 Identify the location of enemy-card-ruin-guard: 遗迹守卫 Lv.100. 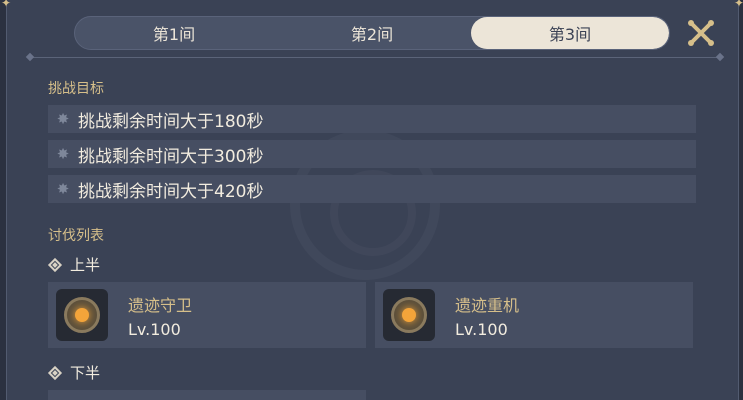
(207, 315).